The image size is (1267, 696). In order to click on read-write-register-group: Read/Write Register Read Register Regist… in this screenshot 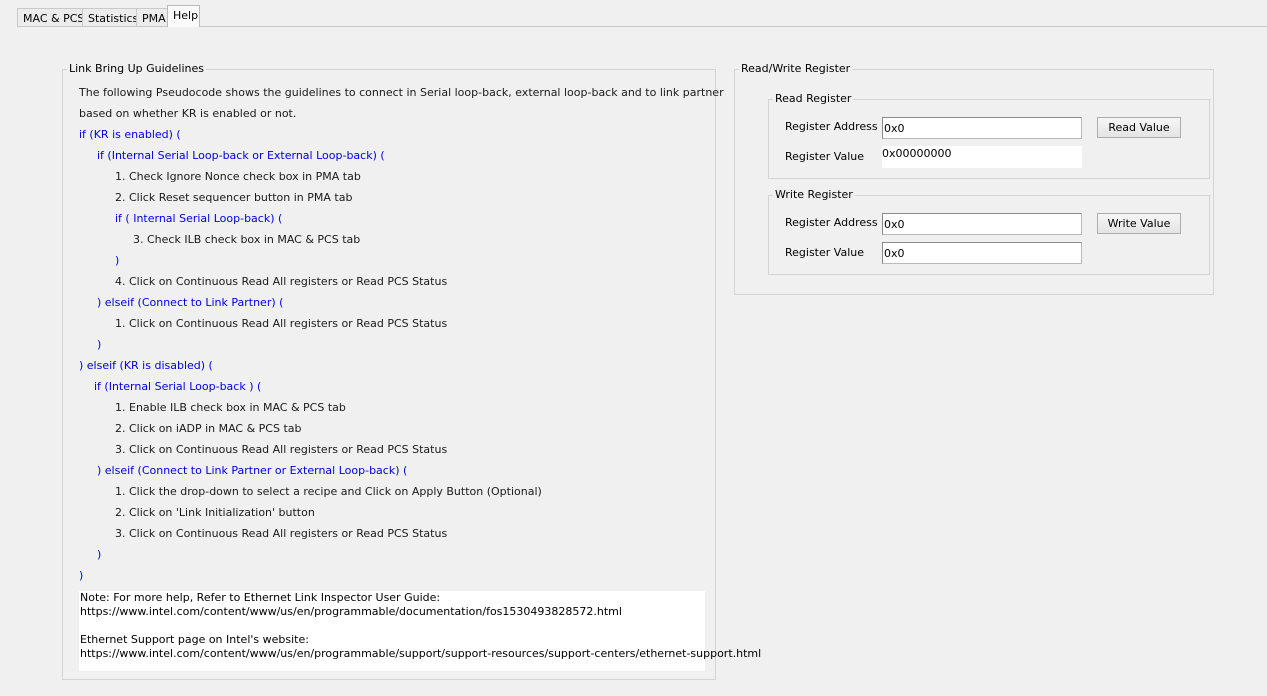, I will do `click(974, 178)`.